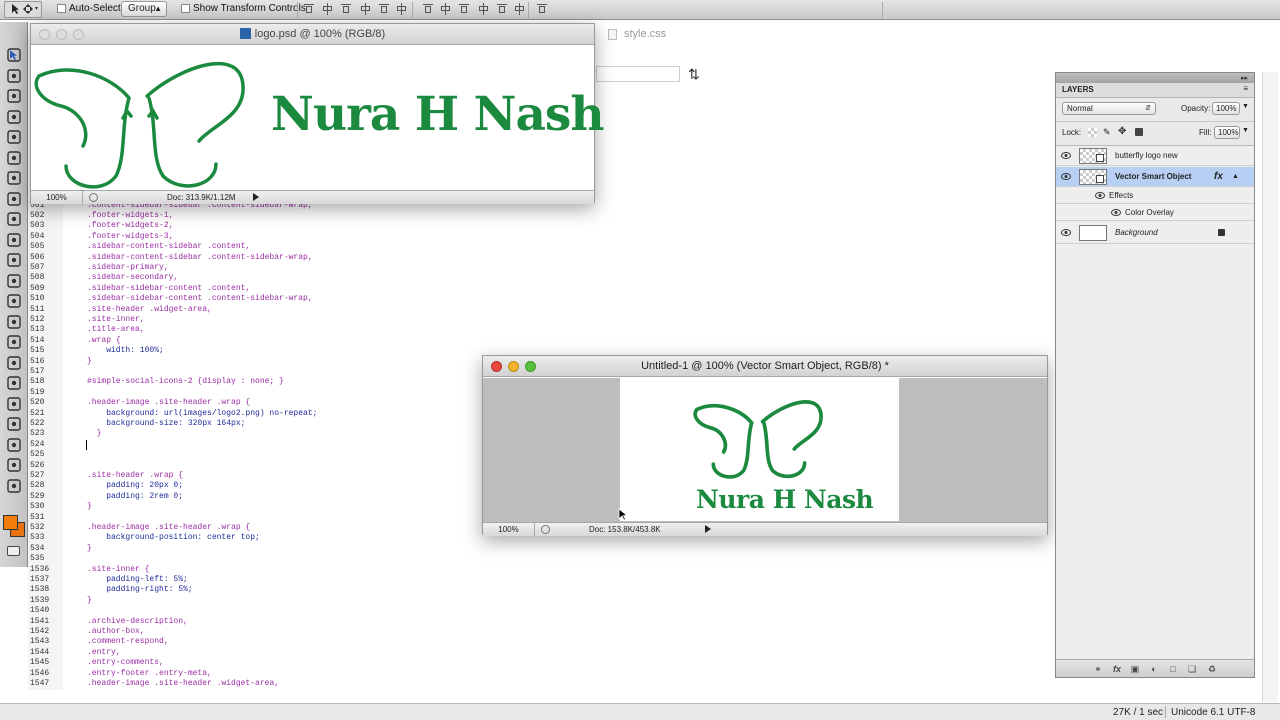 The height and width of the screenshot is (720, 1280). Describe the element at coordinates (14, 96) in the screenshot. I see `lasso-tool-icon` at that location.